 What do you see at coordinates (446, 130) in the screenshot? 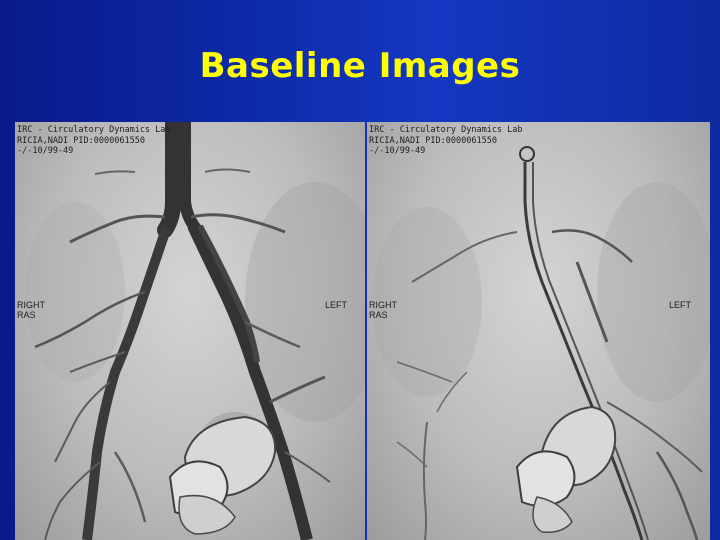
I see `right-header-line1: IRC - Circulatory Dynamics Lab` at bounding box center [446, 130].